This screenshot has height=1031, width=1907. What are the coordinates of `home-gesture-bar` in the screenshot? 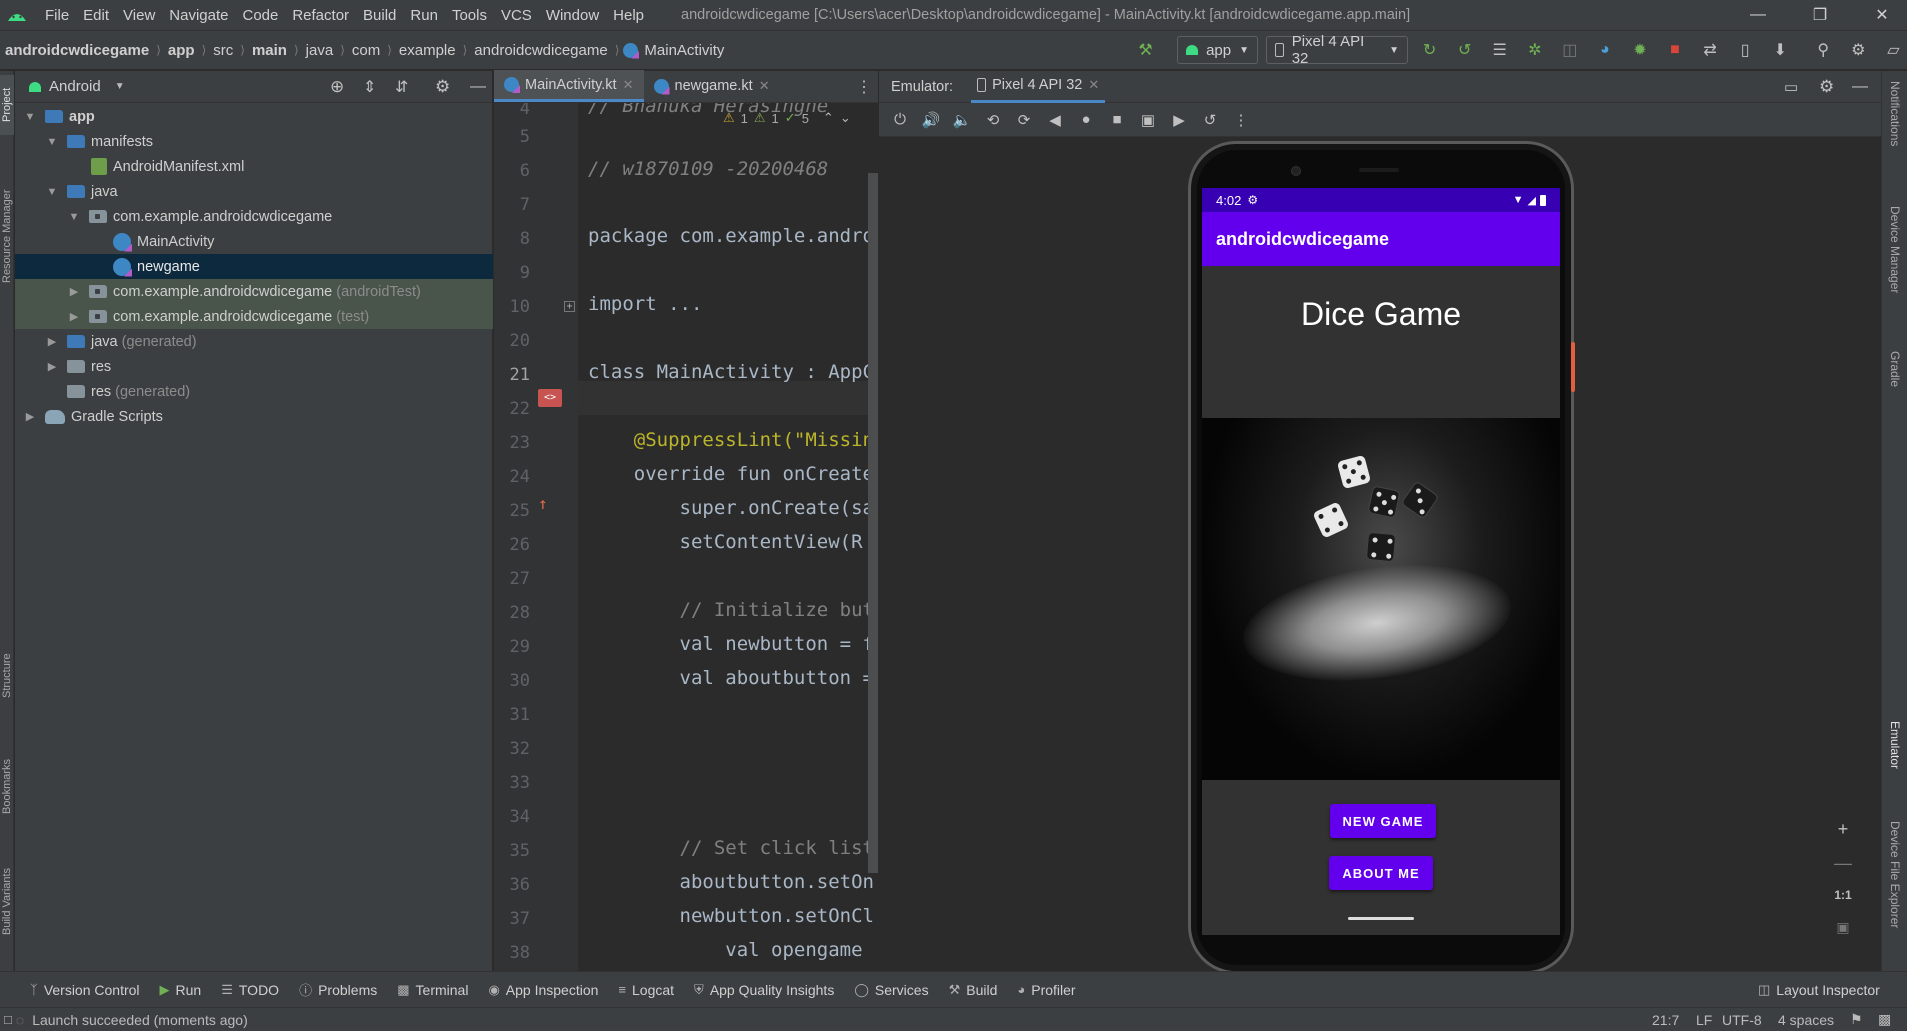 It's located at (1381, 918).